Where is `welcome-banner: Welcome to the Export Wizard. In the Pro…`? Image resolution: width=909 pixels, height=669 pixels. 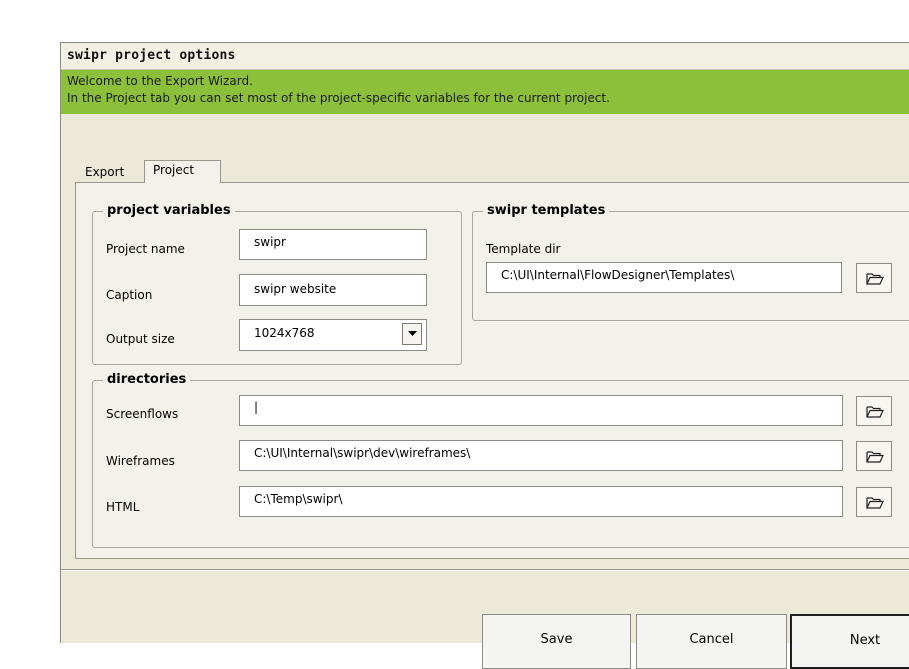 welcome-banner: Welcome to the Export Wizard. In the Pro… is located at coordinates (485, 92).